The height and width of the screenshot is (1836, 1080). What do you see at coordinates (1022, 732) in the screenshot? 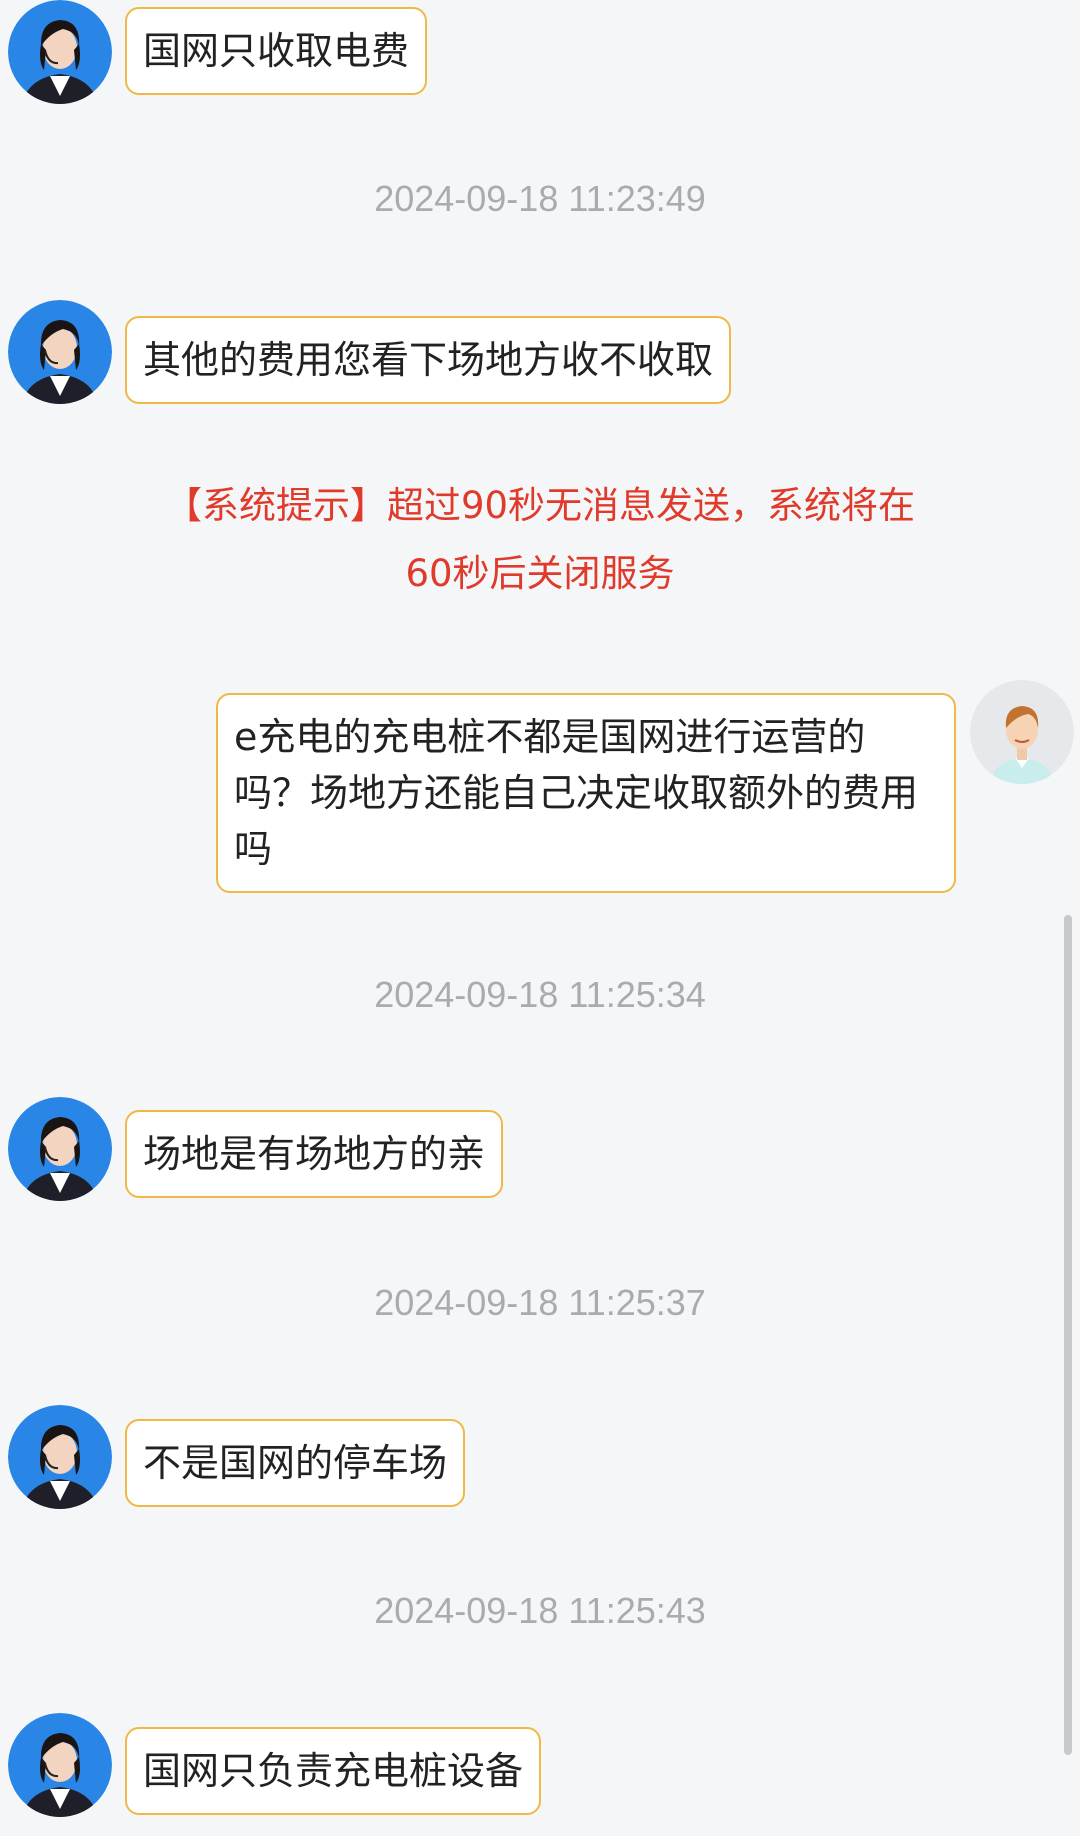
I see `user-avatar` at bounding box center [1022, 732].